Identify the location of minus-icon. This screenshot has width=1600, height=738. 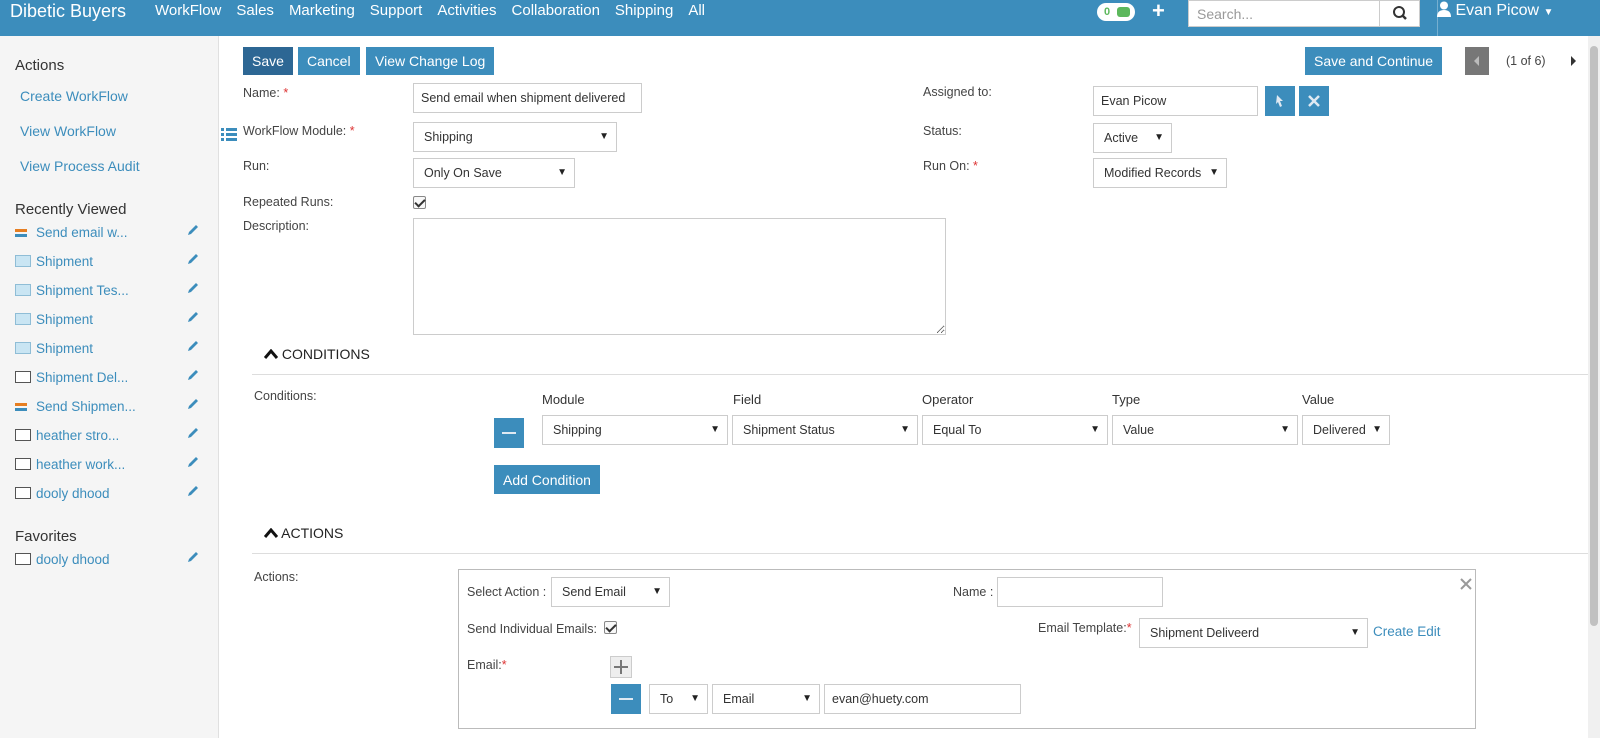
(509, 433).